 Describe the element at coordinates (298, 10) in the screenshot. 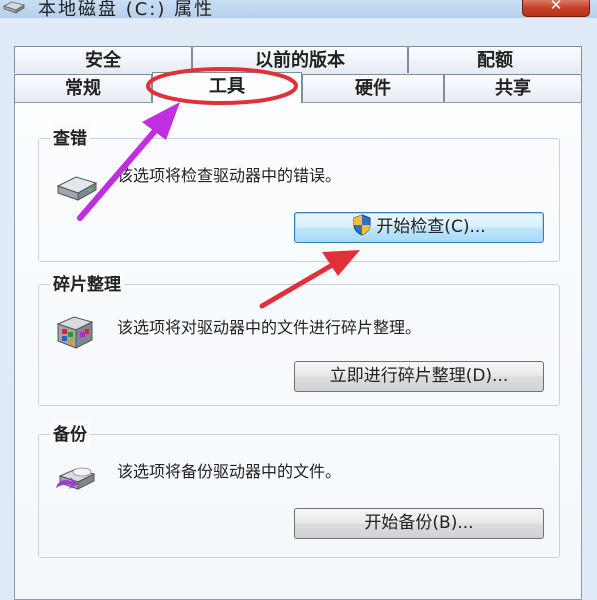

I see `title-bar: 本地磁盘 (C:) 属性 ✕` at that location.